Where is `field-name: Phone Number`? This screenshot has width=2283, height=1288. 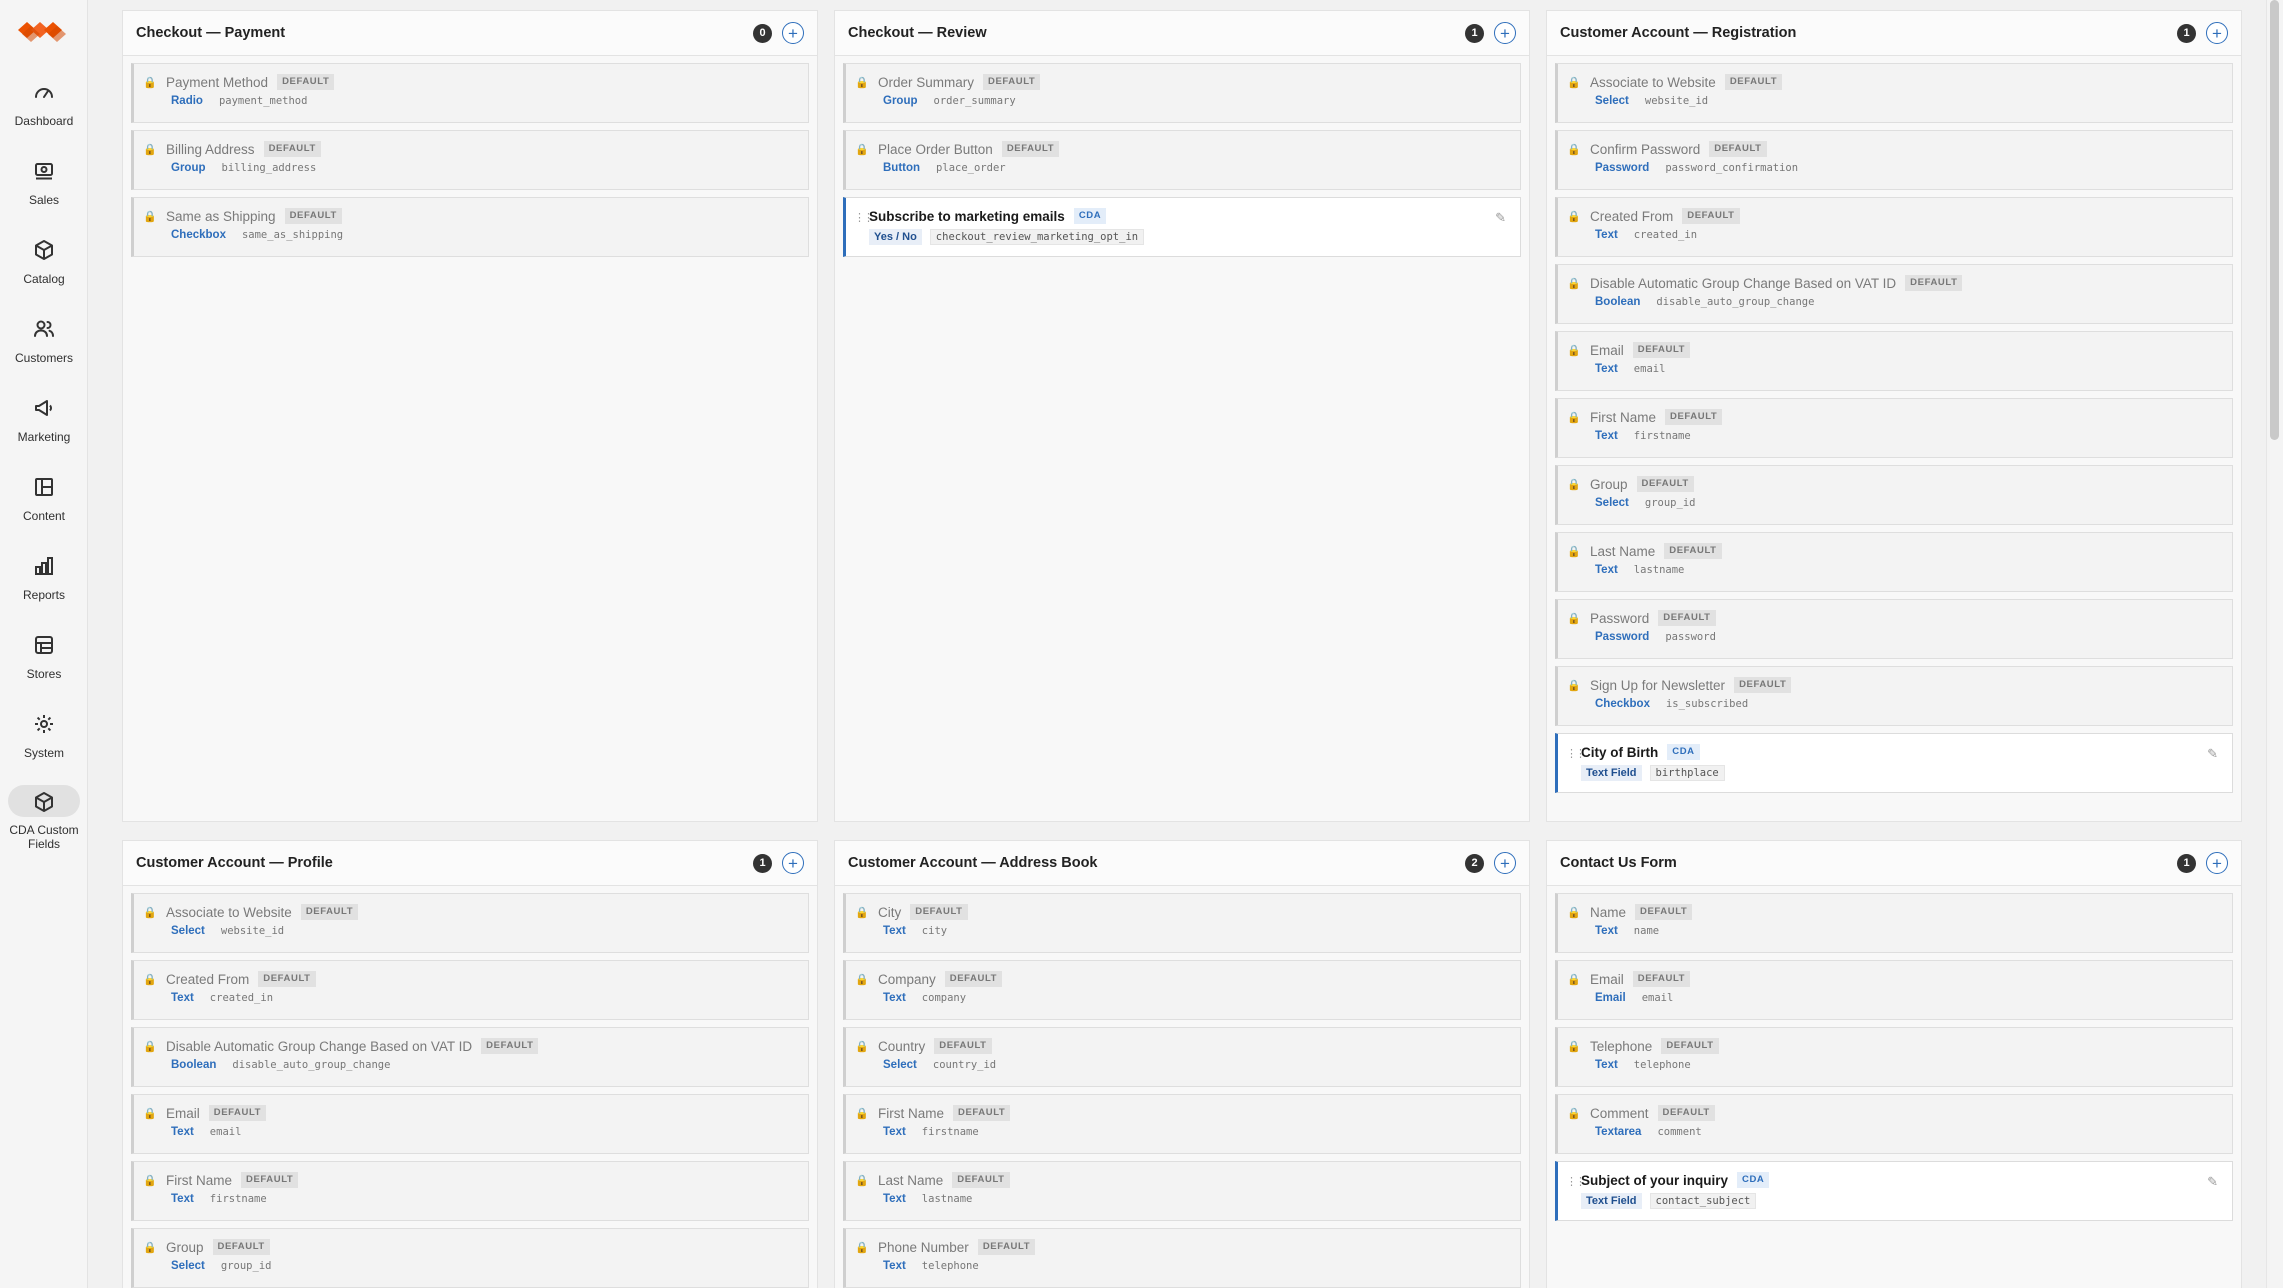
field-name: Phone Number is located at coordinates (923, 1247).